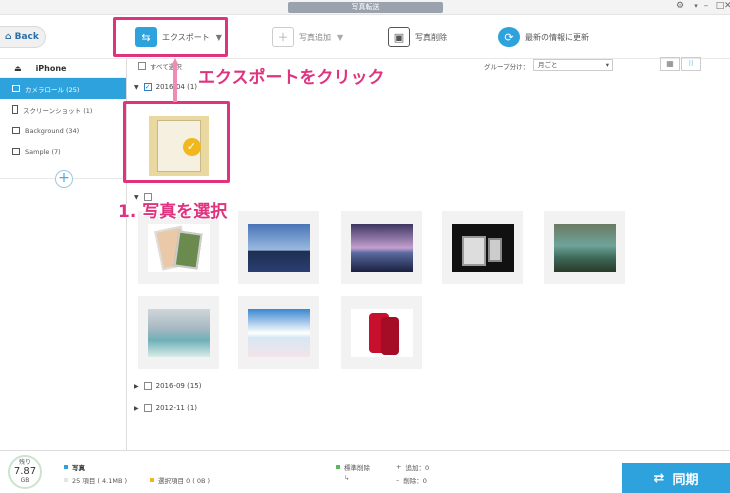 The height and width of the screenshot is (493, 730). Describe the element at coordinates (15, 109) in the screenshot. I see `phone-icon` at that location.